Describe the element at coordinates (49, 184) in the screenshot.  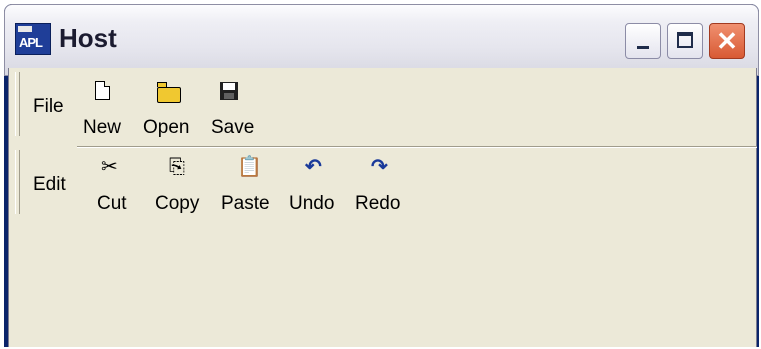
I see `band-label-edit: Edit` at that location.